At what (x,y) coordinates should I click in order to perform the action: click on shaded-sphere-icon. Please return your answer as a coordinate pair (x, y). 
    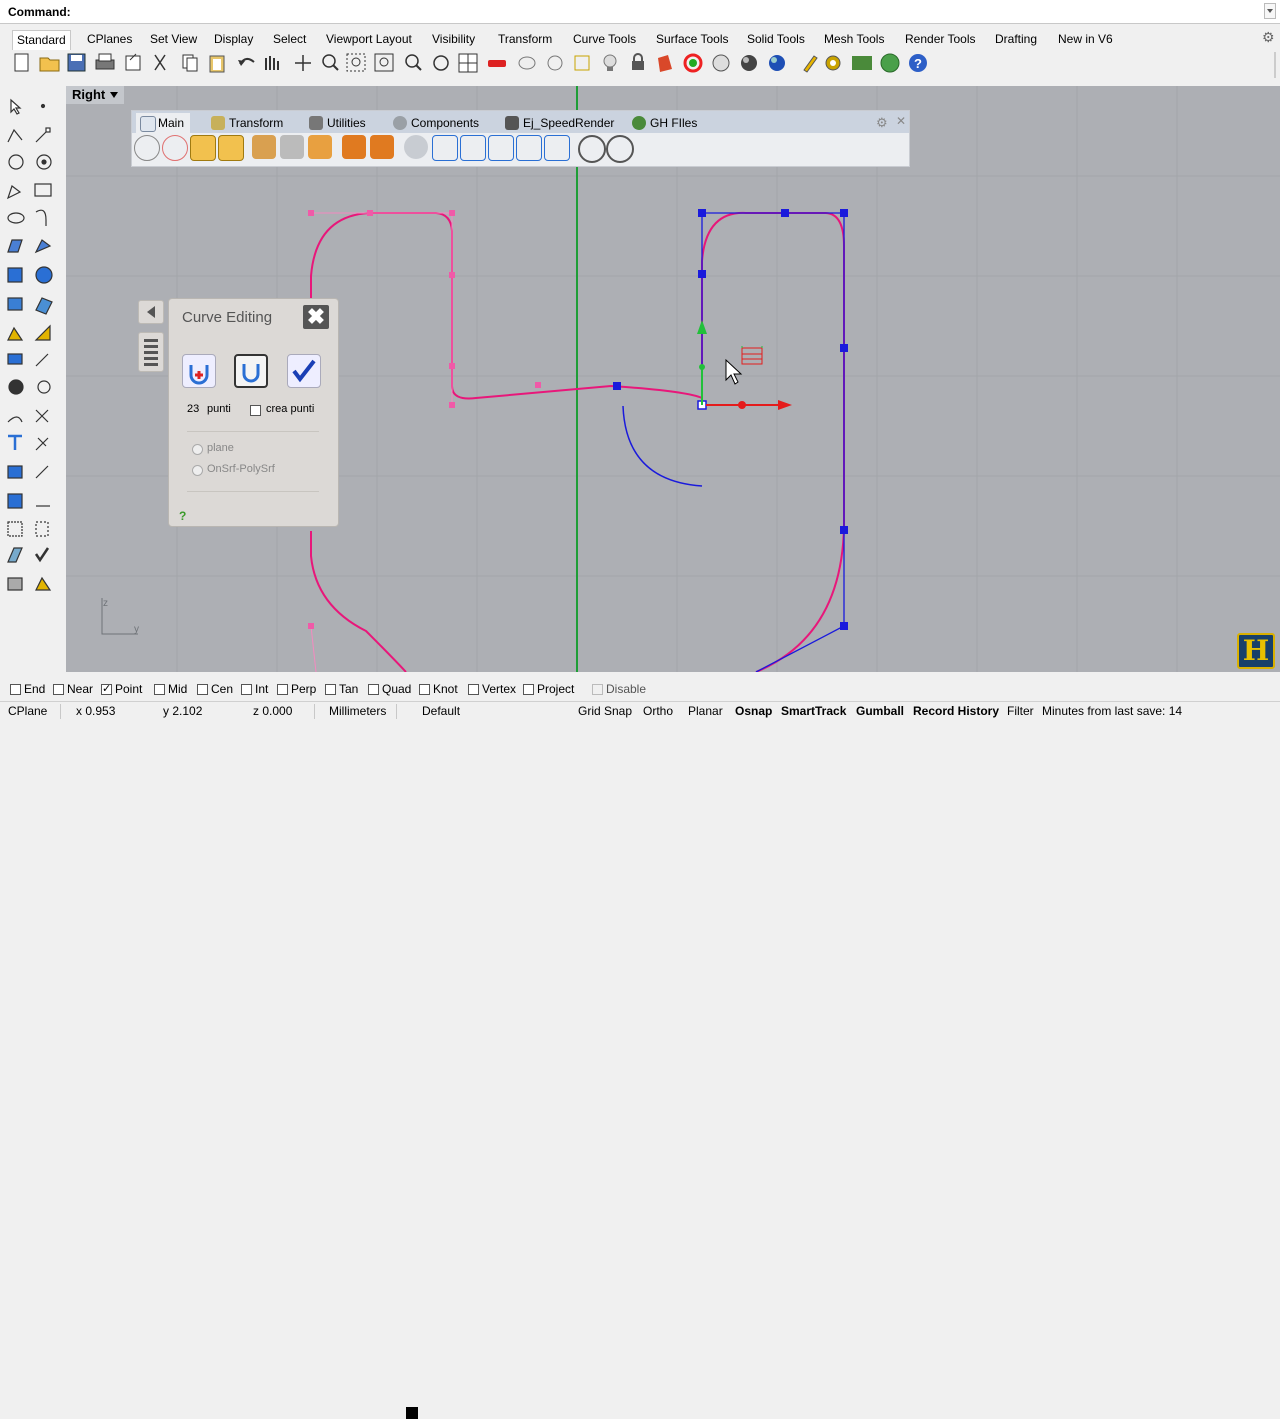
    Looking at the image, I should click on (749, 63).